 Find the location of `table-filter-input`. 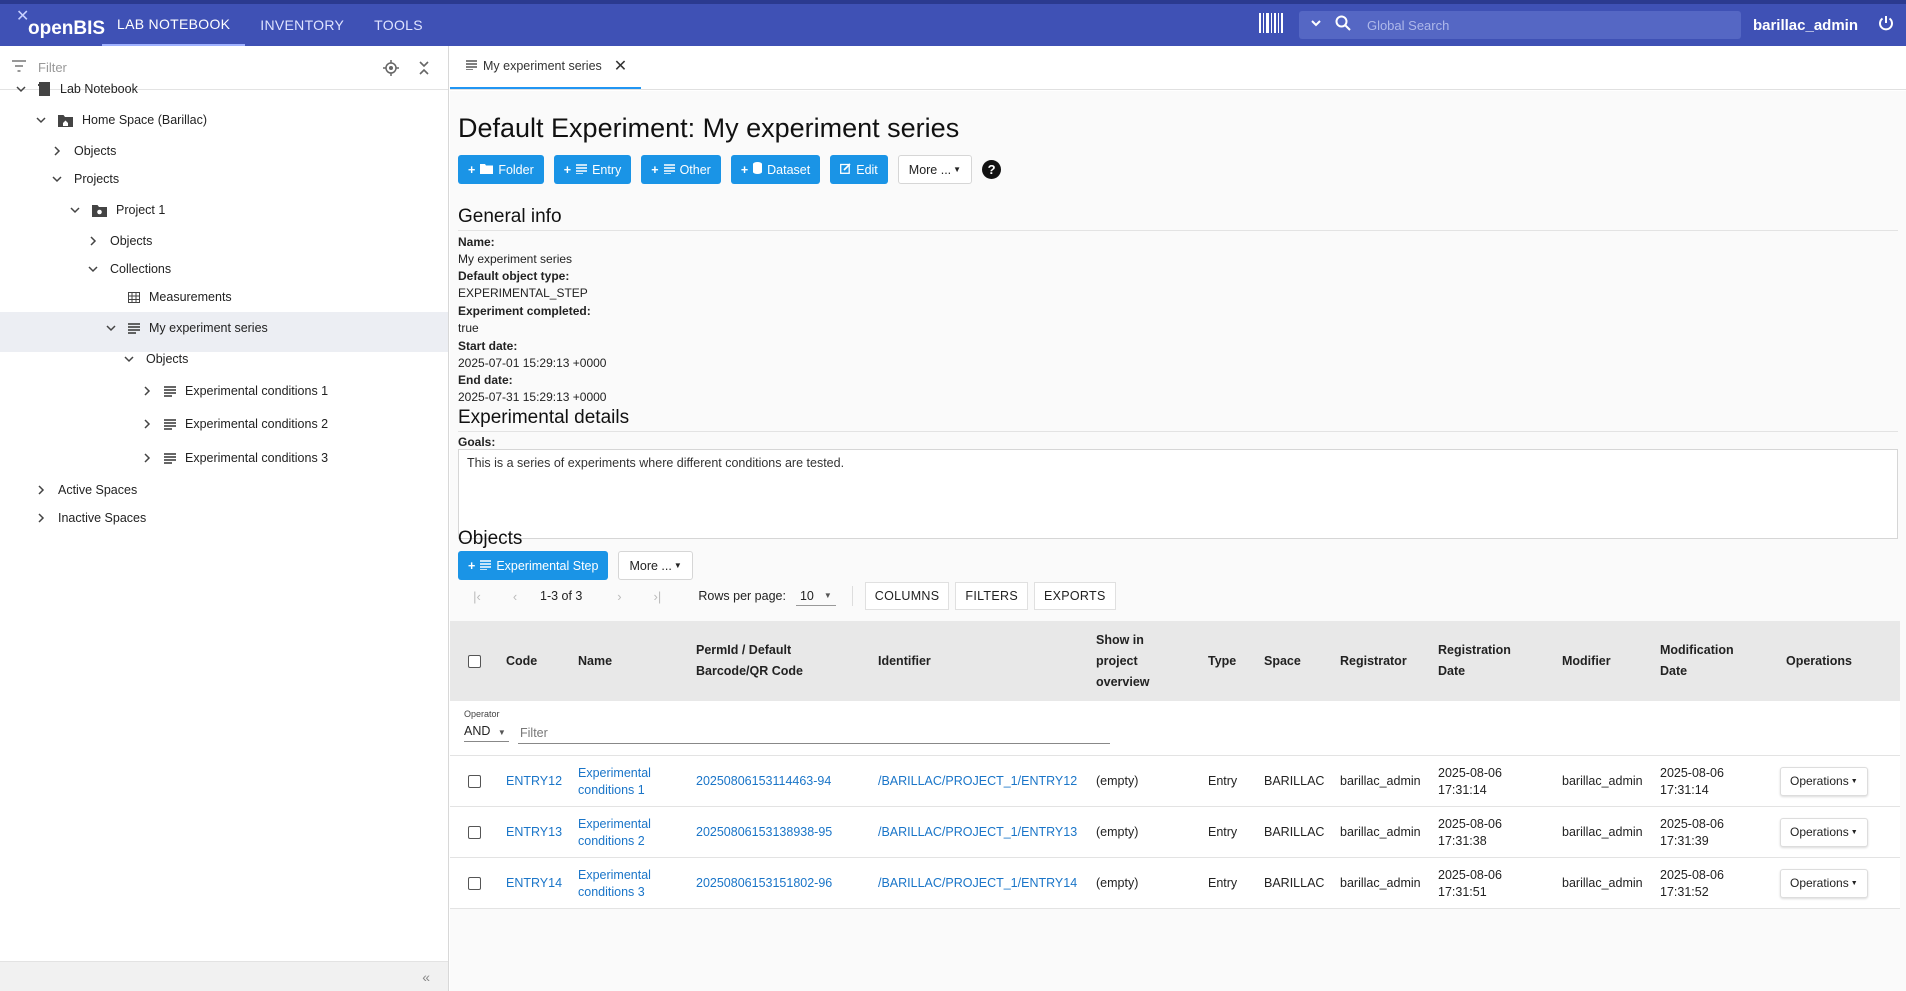

table-filter-input is located at coordinates (814, 733).